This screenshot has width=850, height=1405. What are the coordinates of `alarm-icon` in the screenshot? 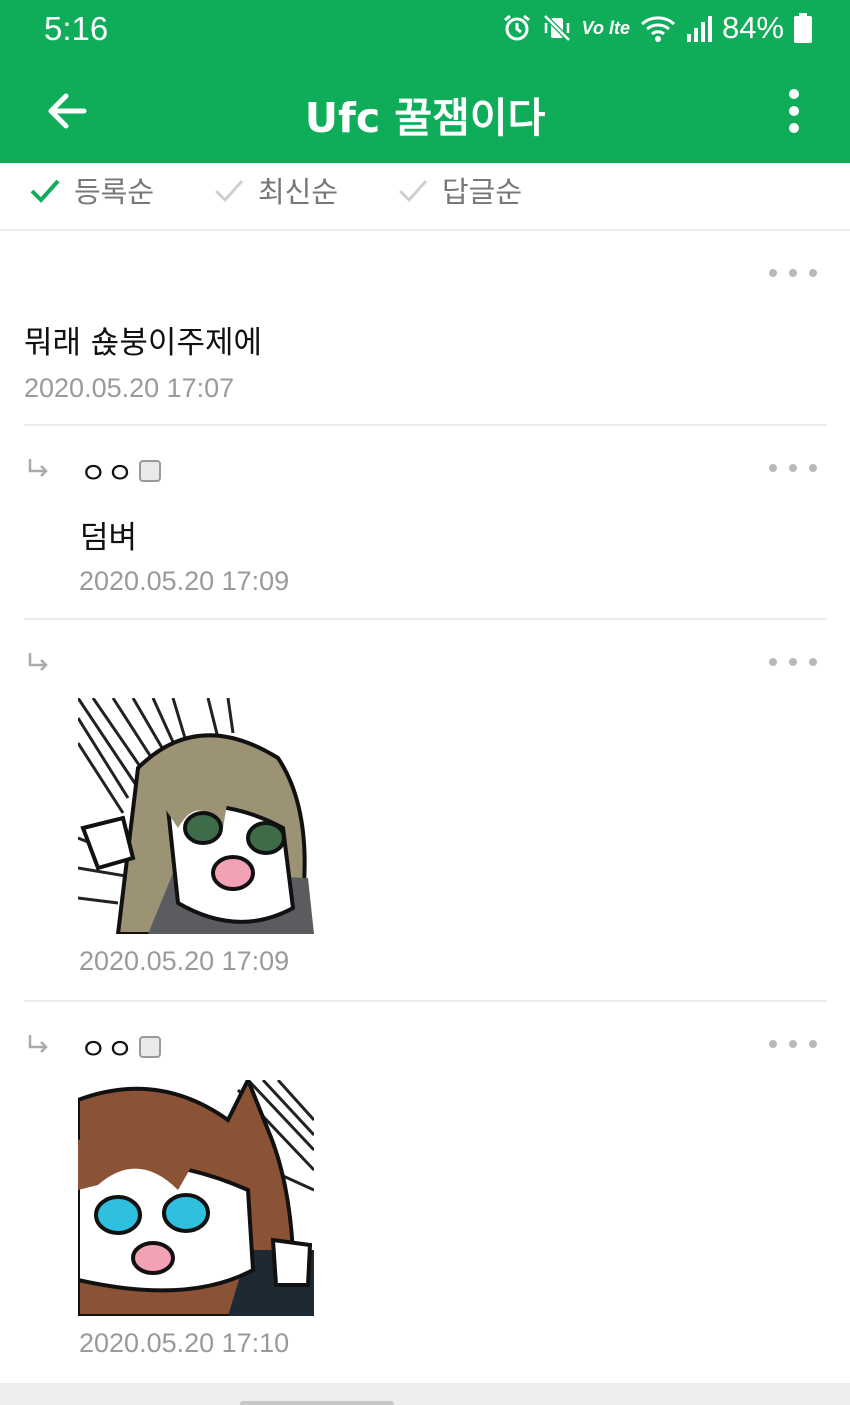 It's located at (517, 28).